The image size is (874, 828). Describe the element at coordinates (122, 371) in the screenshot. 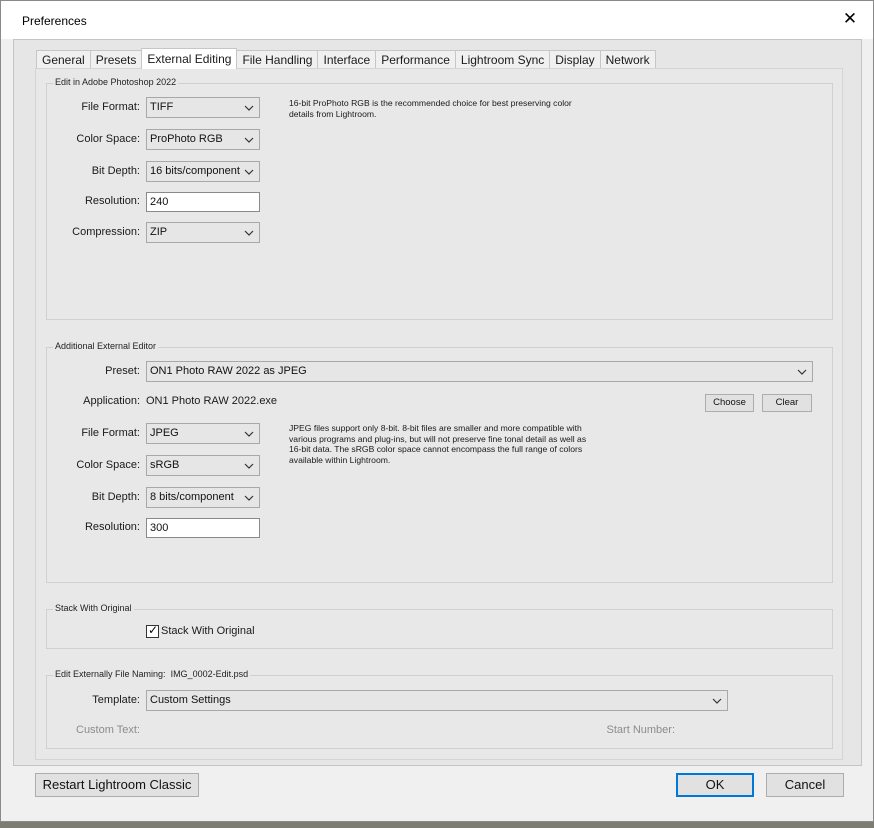

I see `preset-label: Preset:` at that location.